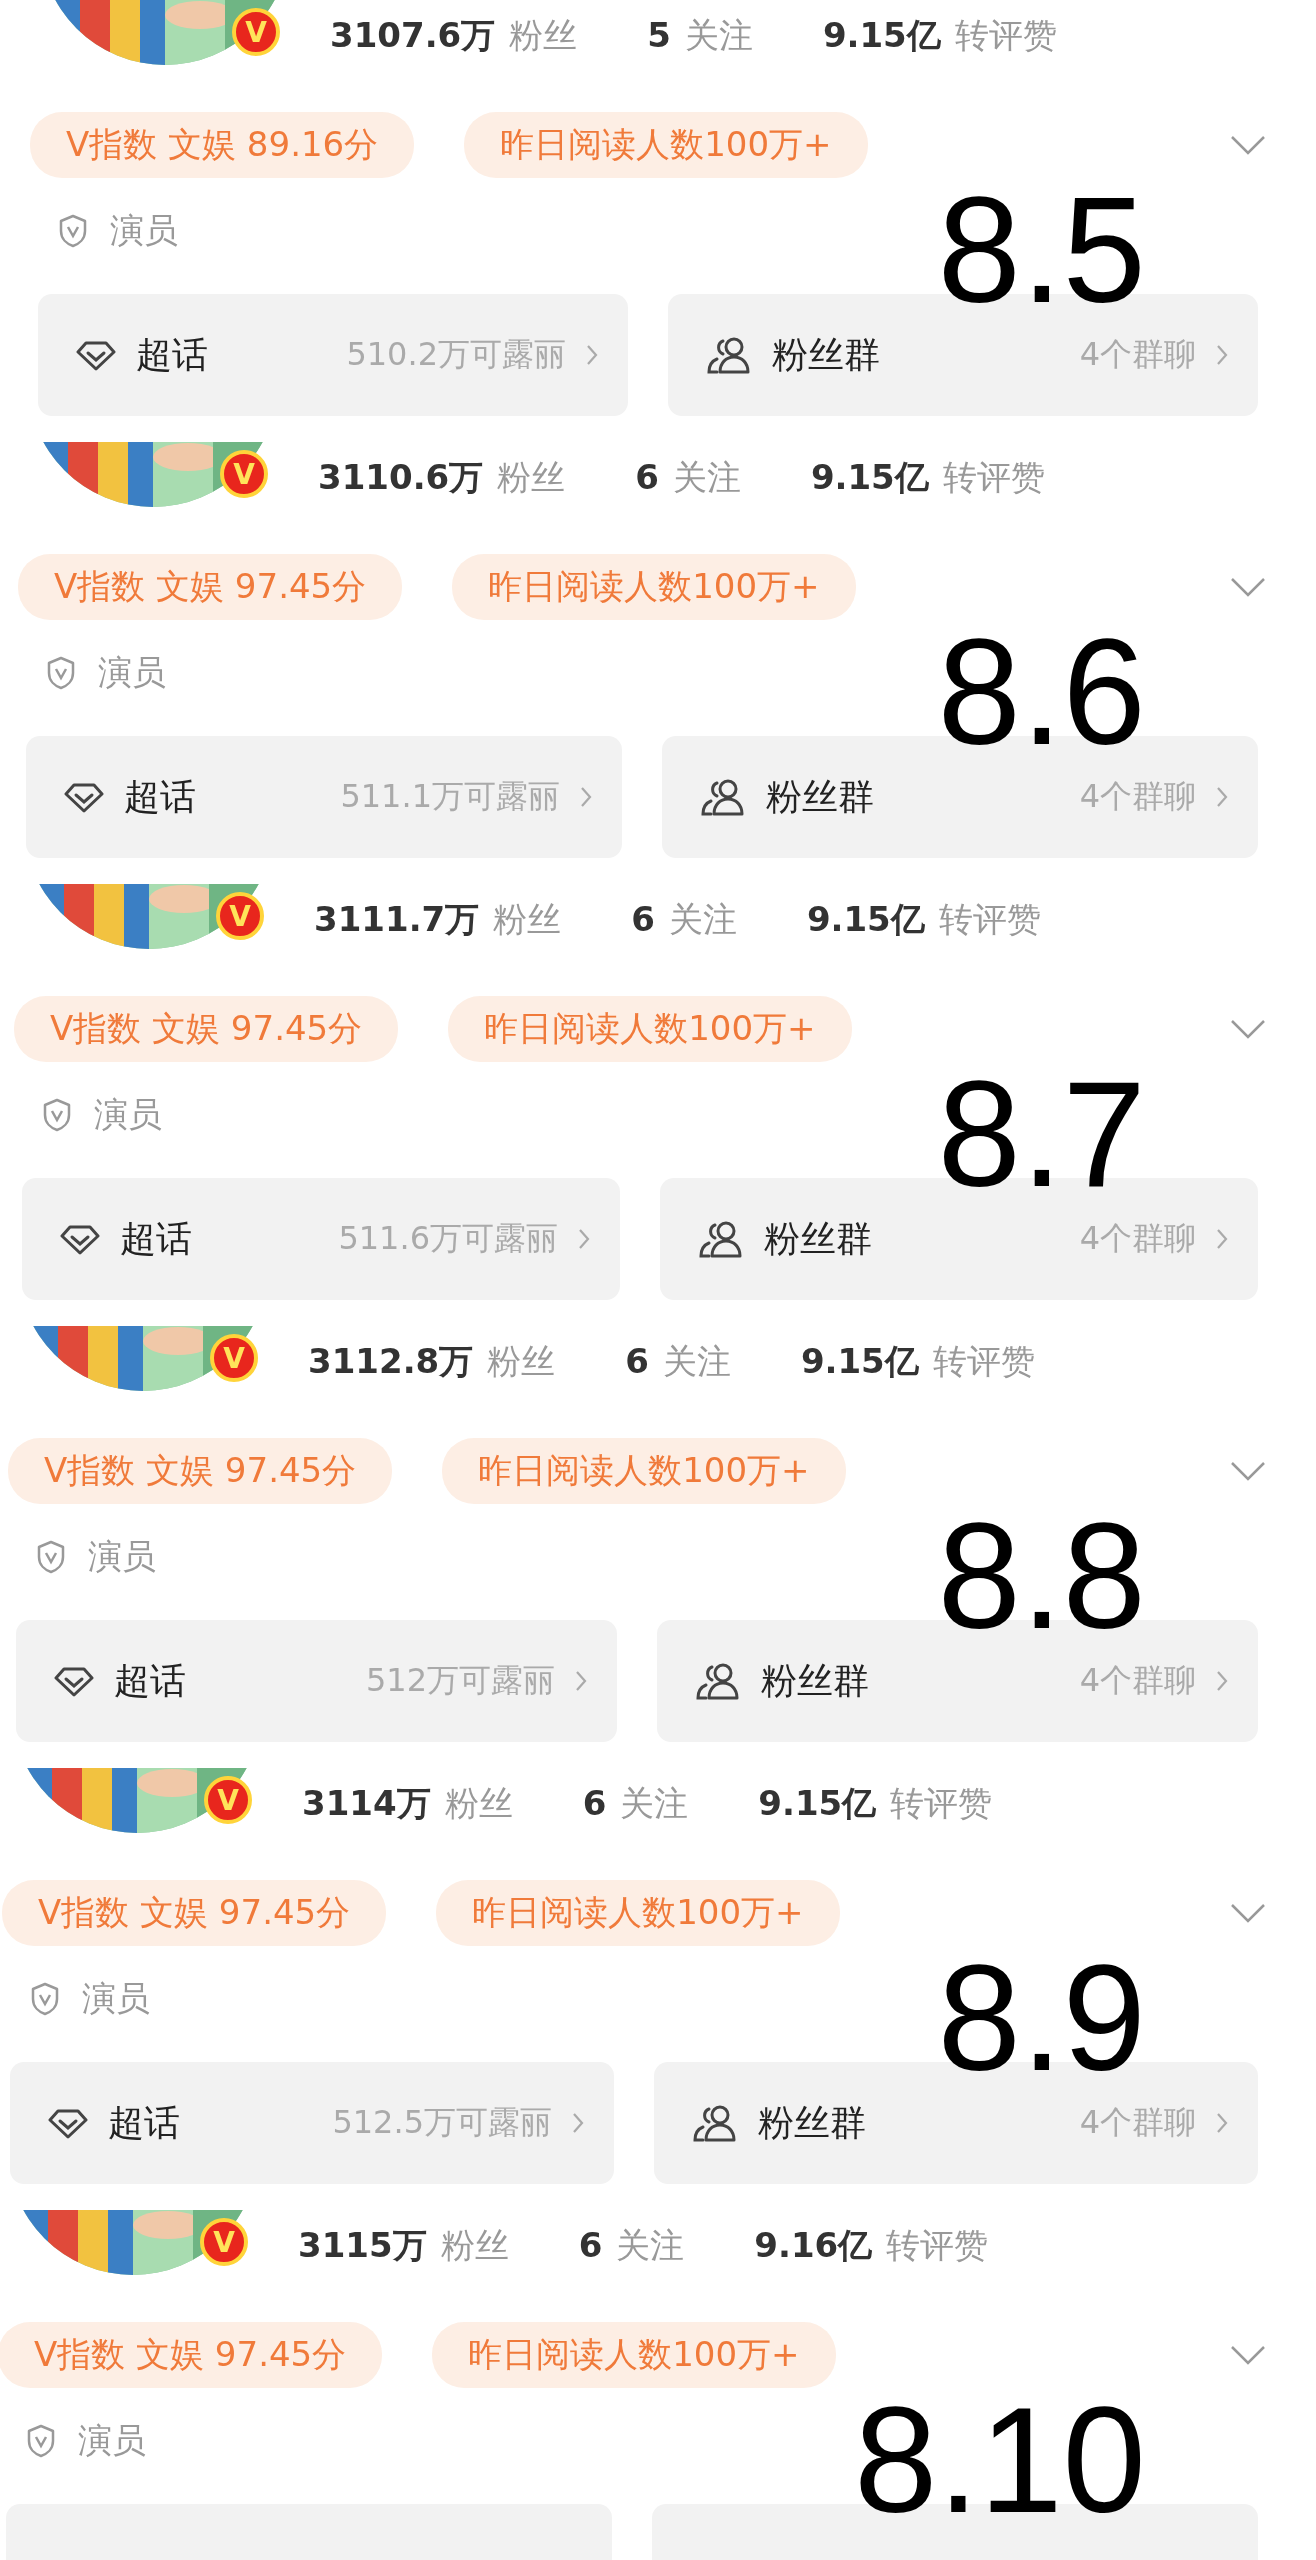 This screenshot has height=2560, width=1316. I want to click on topic-card: 超话 512万可露丽, so click(316, 1681).